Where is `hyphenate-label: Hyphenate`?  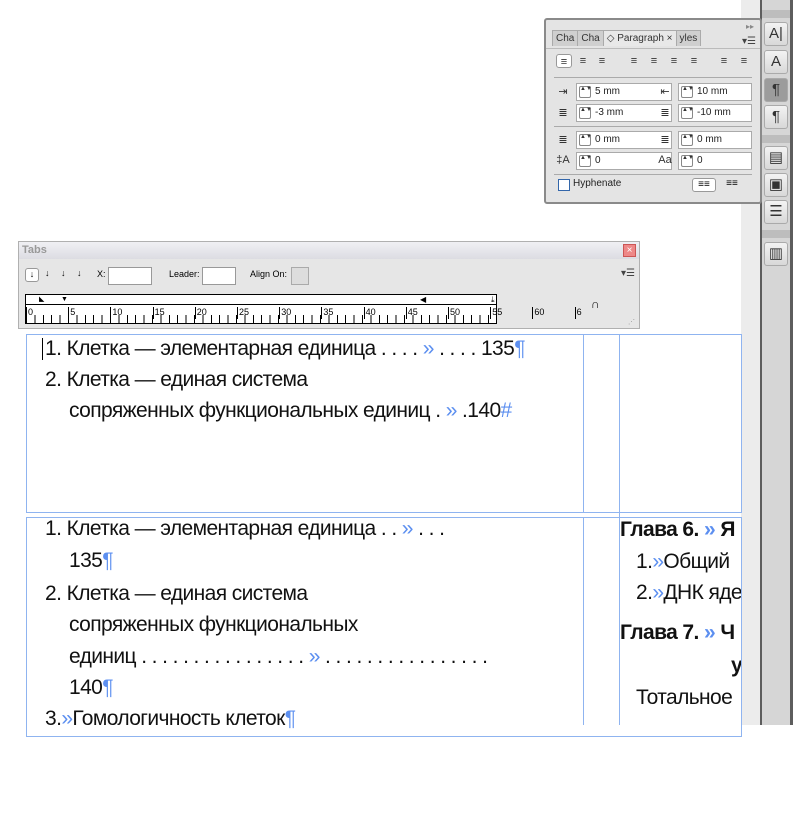 hyphenate-label: Hyphenate is located at coordinates (597, 183).